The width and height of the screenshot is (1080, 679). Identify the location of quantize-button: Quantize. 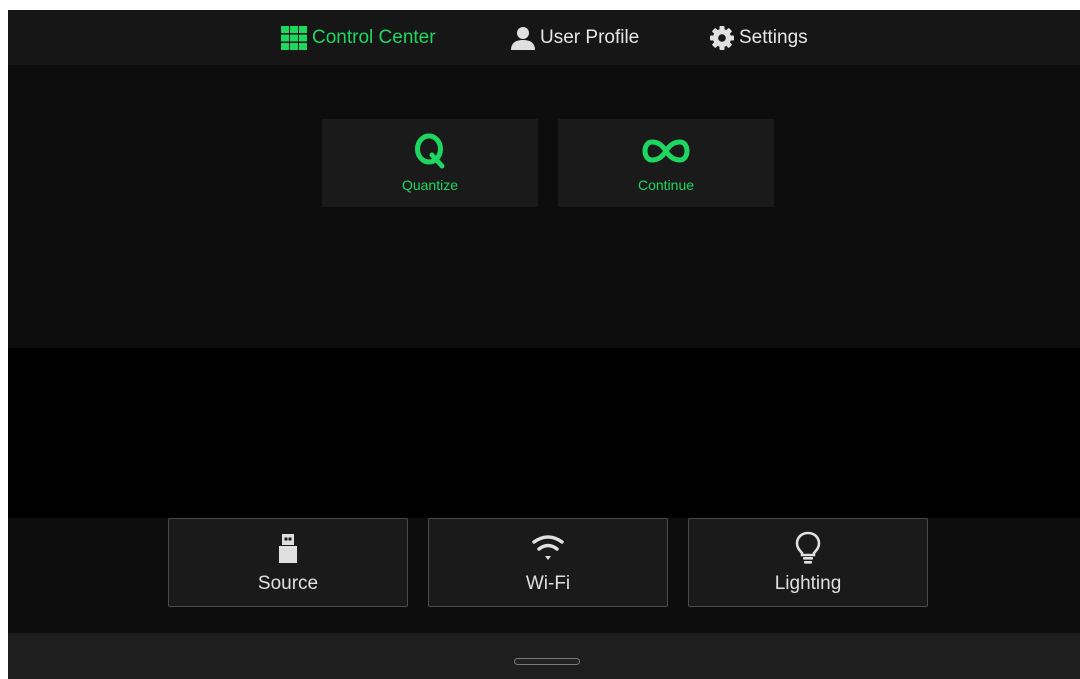
(430, 163).